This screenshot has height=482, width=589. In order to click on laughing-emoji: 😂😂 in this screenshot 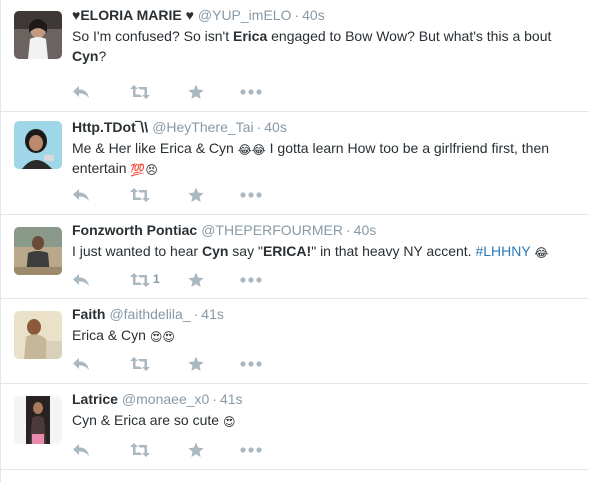, I will do `click(251, 150)`.